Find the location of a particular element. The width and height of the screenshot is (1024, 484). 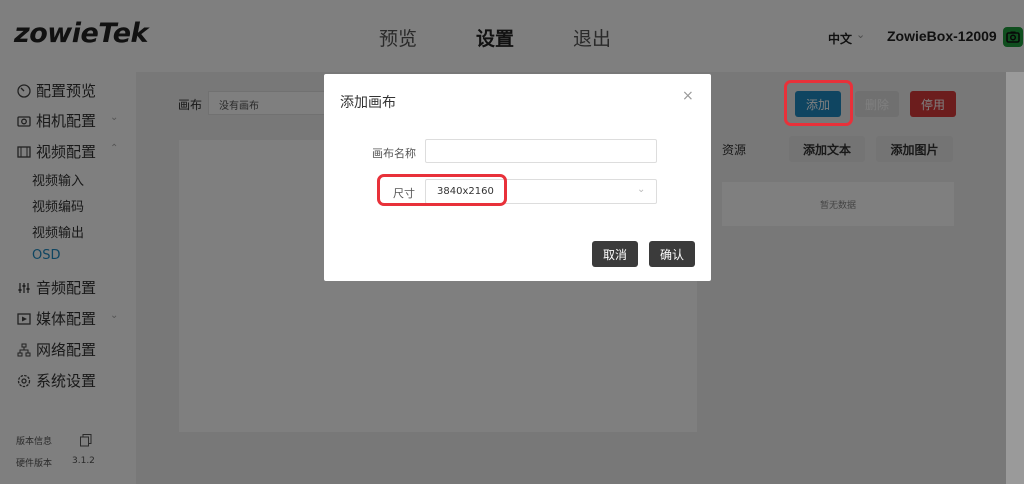

highlight-box-size-field is located at coordinates (442, 190).